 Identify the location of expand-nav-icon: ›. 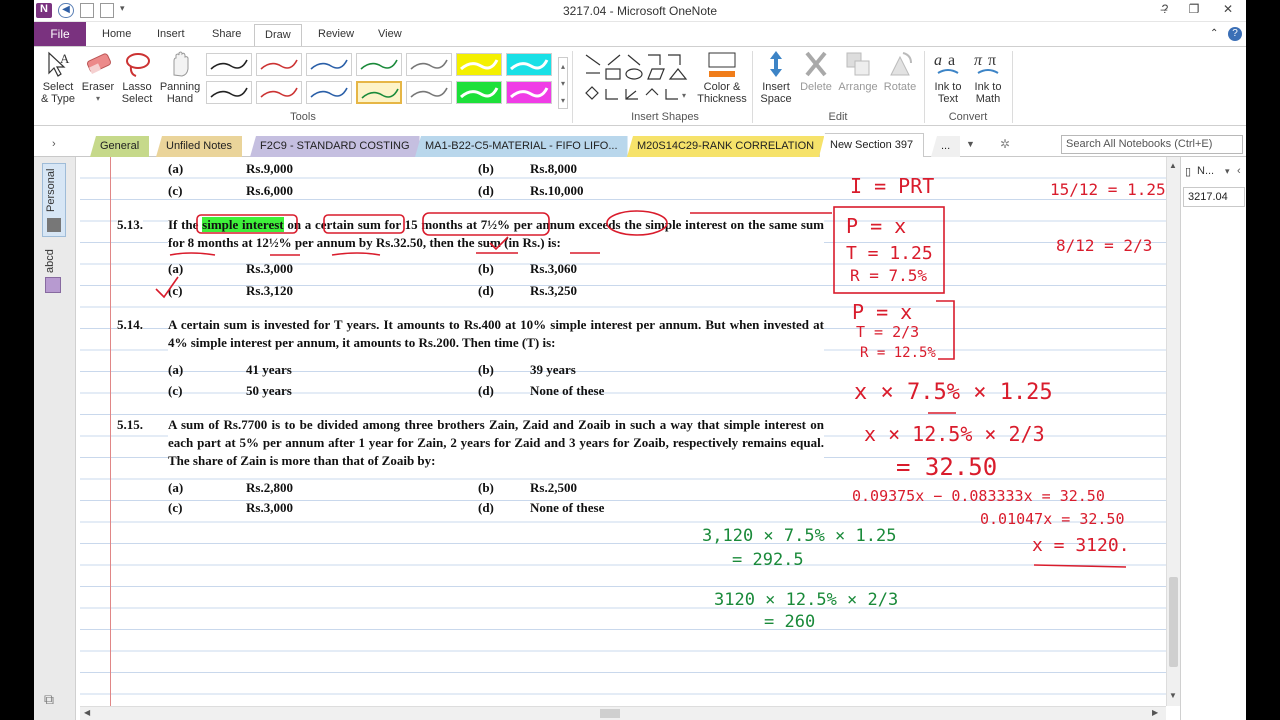
(54, 144).